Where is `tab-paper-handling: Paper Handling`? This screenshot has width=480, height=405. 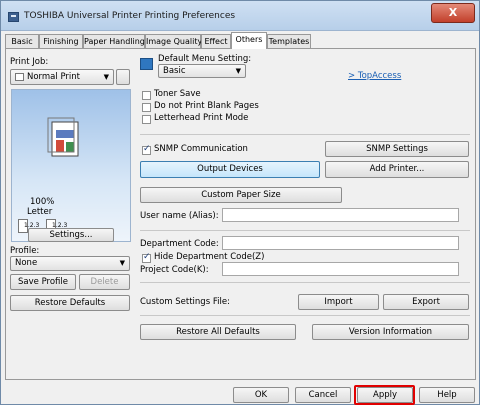 tab-paper-handling: Paper Handling is located at coordinates (114, 41).